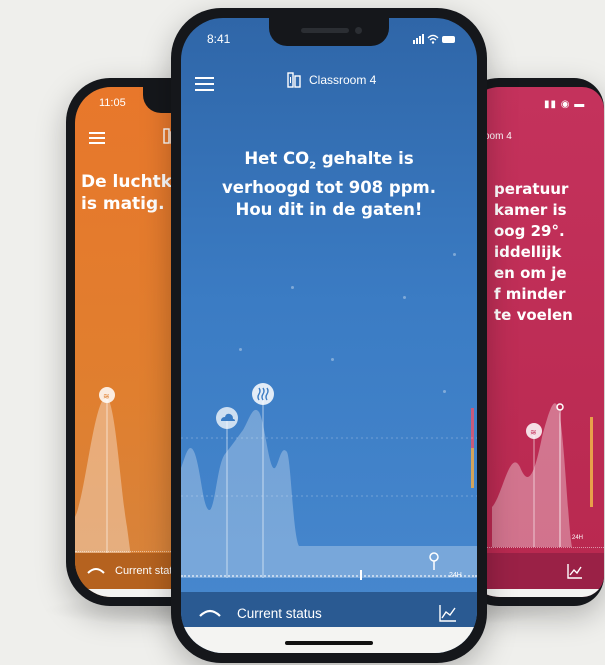 Image resolution: width=605 pixels, height=665 pixels. Describe the element at coordinates (434, 561) in the screenshot. I see `location-pin-icon` at that location.